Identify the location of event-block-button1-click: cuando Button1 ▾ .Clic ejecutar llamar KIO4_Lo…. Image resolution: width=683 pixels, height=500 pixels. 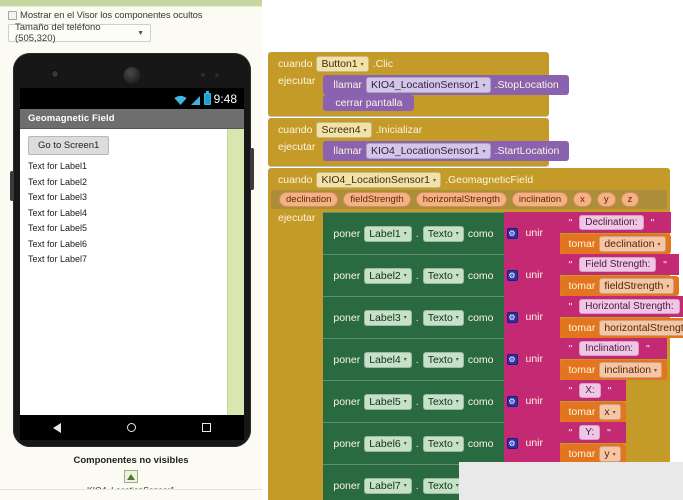
(418, 84).